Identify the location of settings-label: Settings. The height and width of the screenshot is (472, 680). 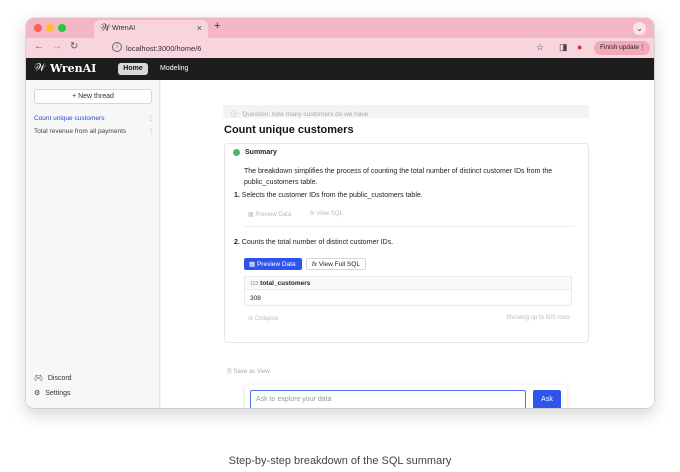
(58, 393).